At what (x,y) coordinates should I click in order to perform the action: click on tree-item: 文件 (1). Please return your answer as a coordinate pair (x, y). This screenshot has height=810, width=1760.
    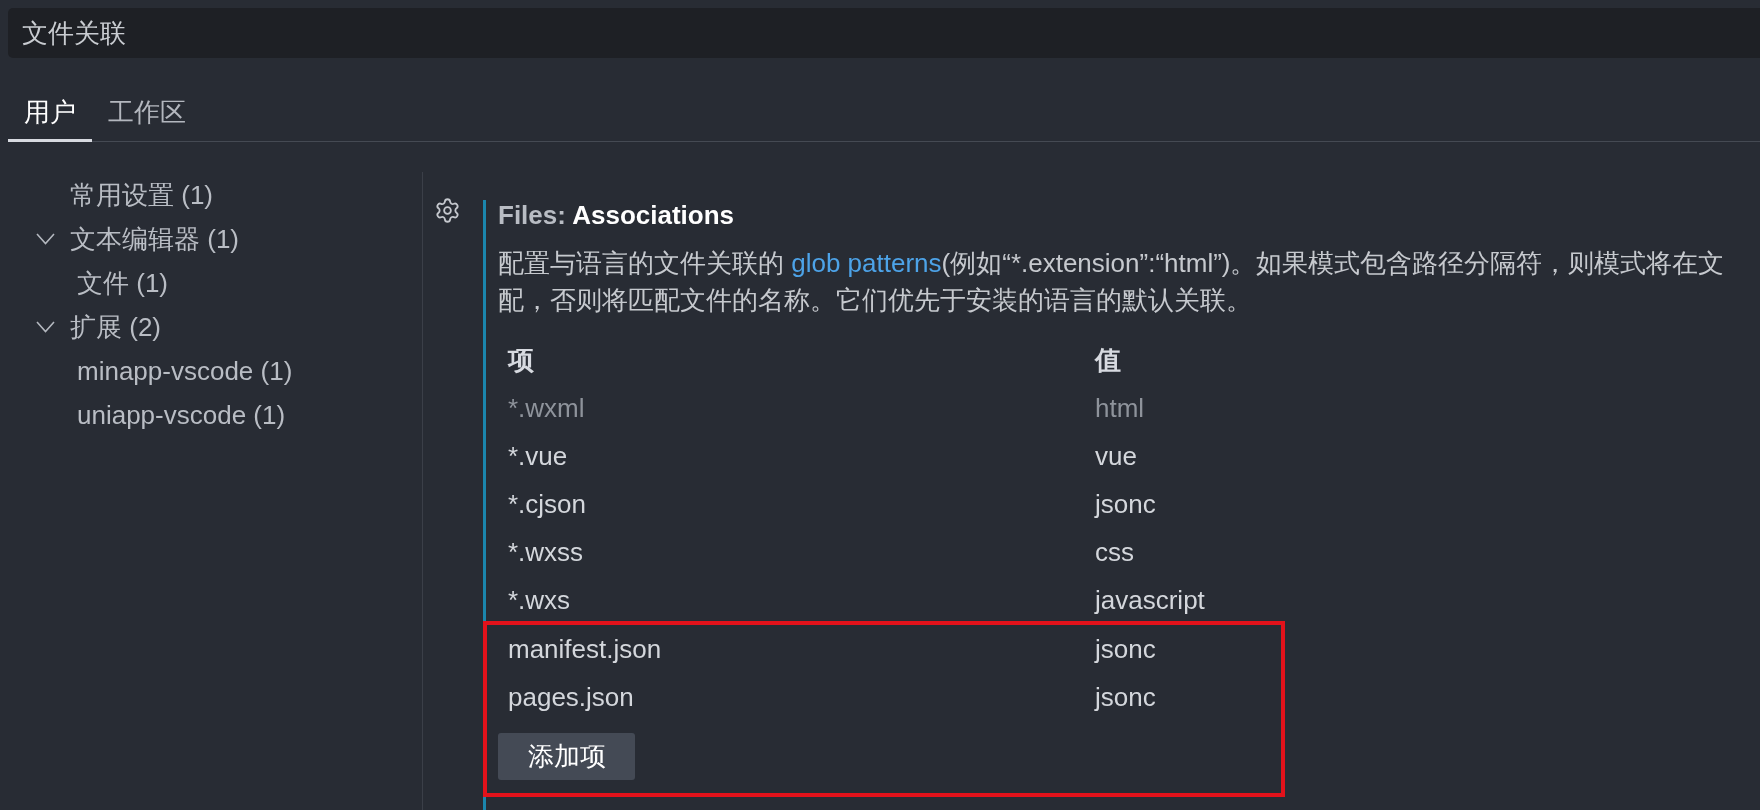
    Looking at the image, I should click on (122, 283).